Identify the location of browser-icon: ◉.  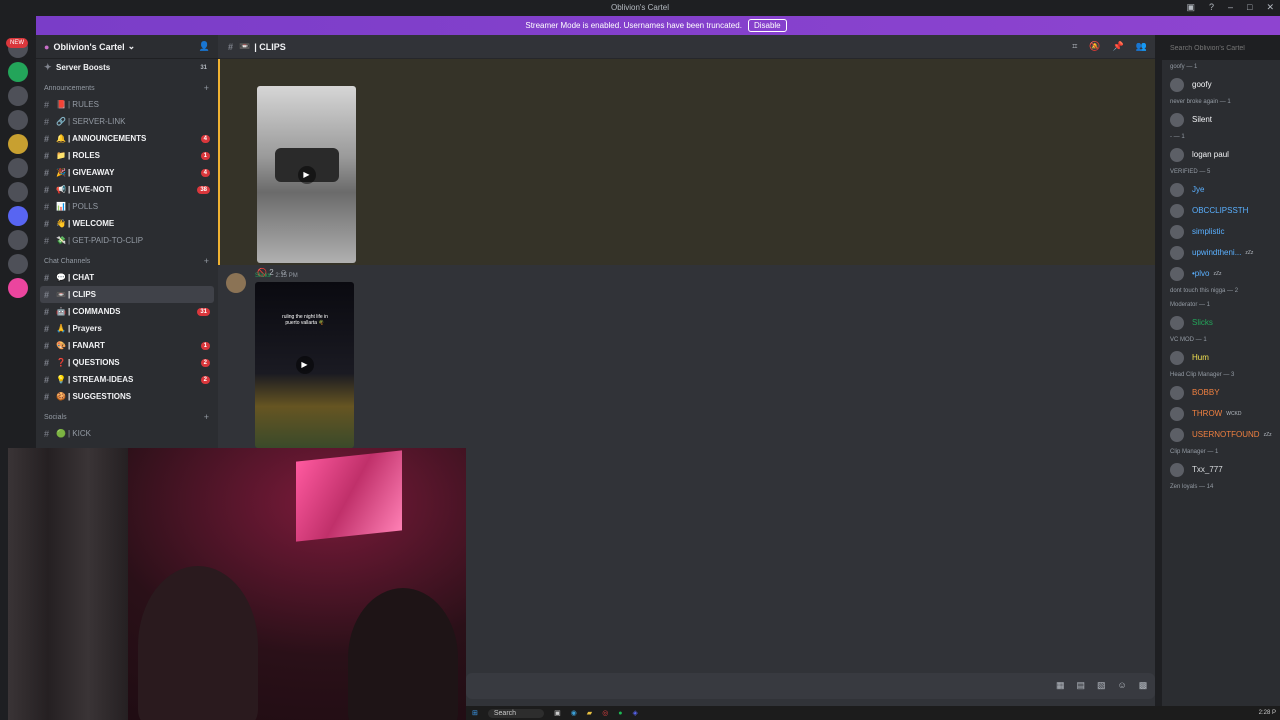
(574, 713).